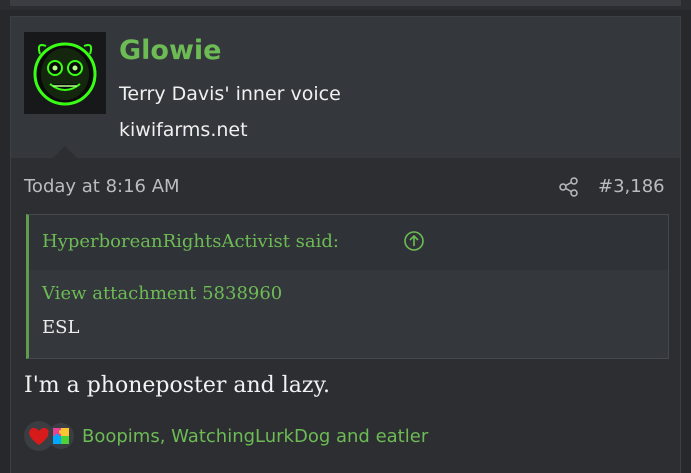 This screenshot has height=473, width=691. What do you see at coordinates (170, 50) in the screenshot?
I see `username: Glowie` at bounding box center [170, 50].